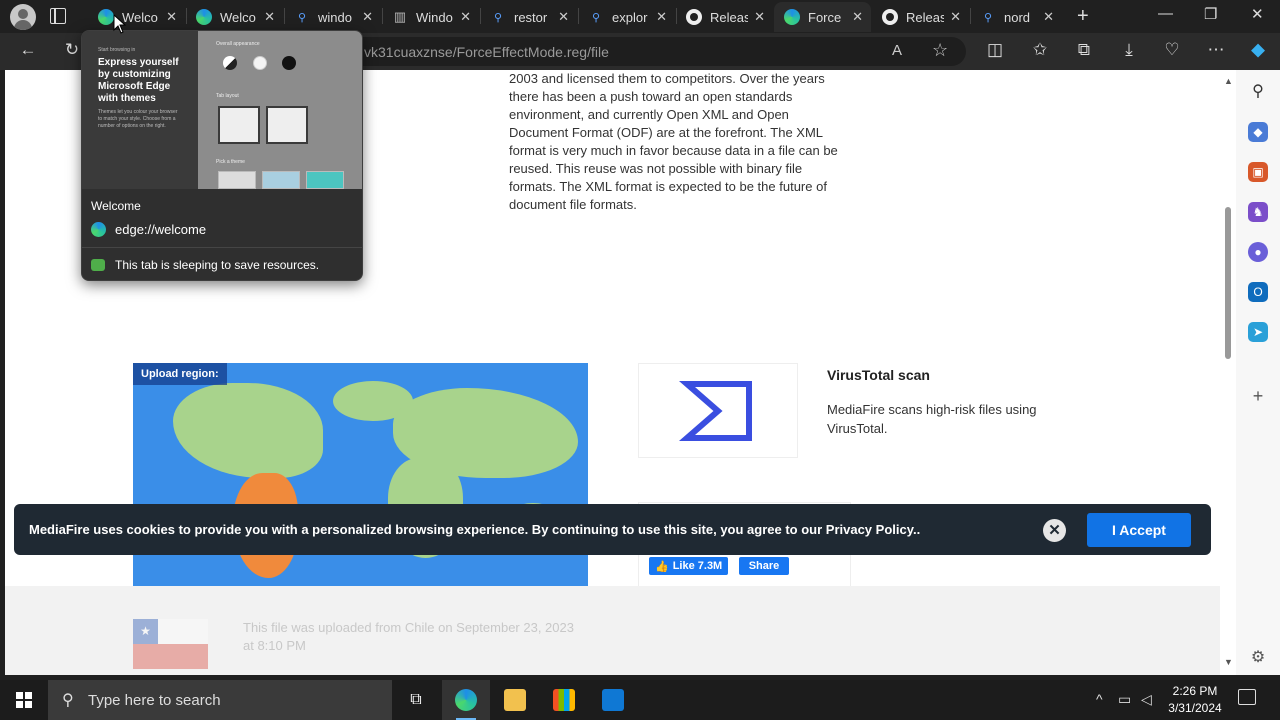 This screenshot has width=1280, height=720. I want to click on browser-essentials-icon: ♡, so click(1172, 50).